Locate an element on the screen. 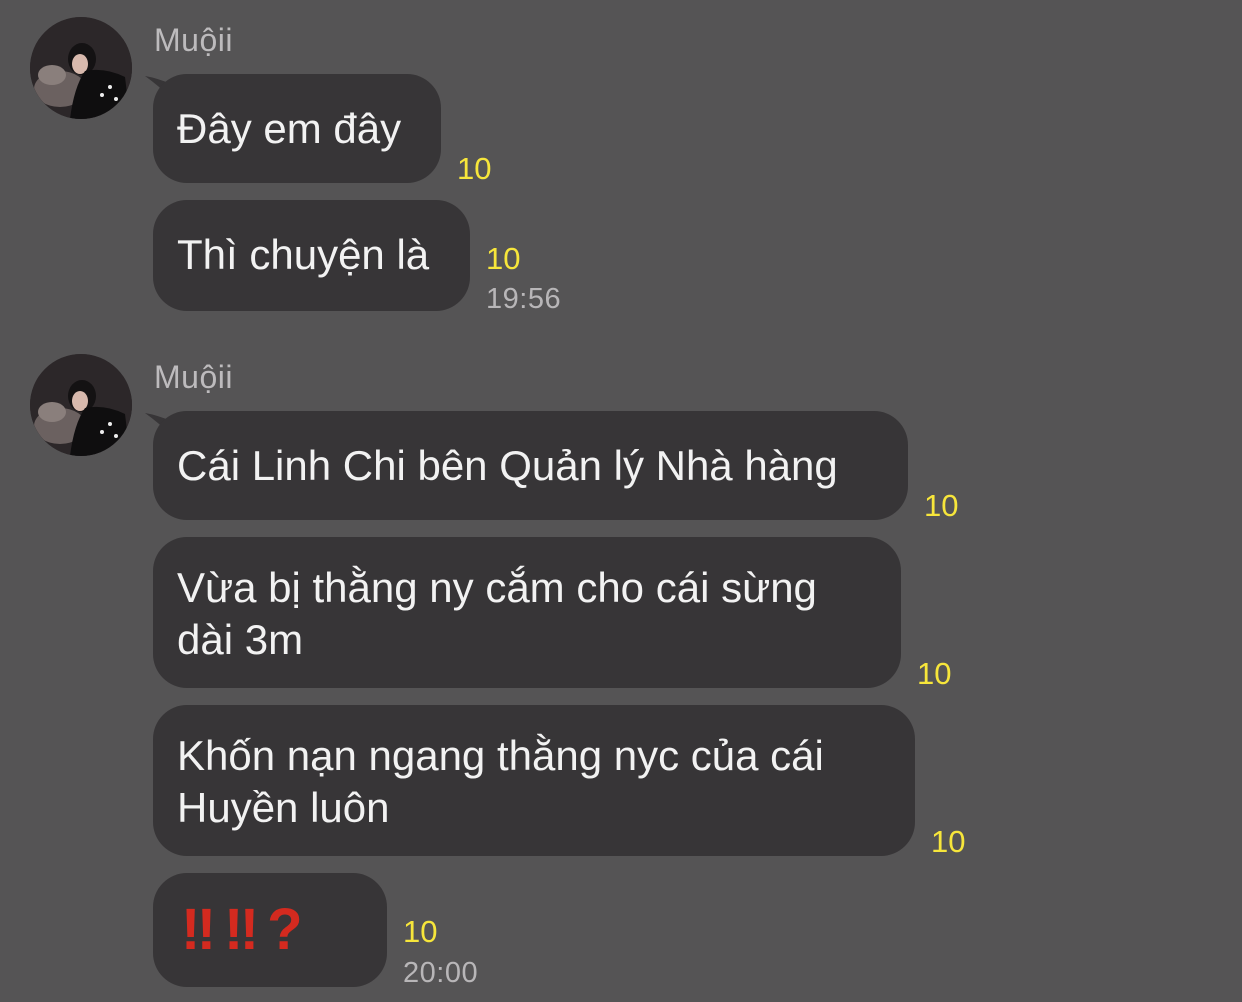 The image size is (1242, 1002). message-time: 20:00 is located at coordinates (441, 973).